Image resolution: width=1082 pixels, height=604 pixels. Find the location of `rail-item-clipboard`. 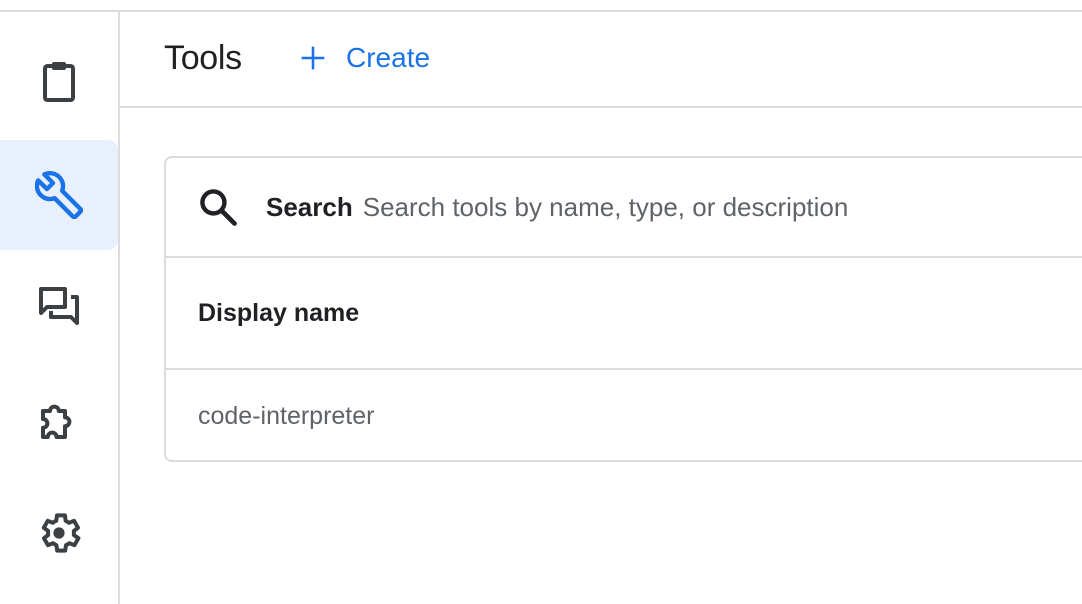

rail-item-clipboard is located at coordinates (59, 81).